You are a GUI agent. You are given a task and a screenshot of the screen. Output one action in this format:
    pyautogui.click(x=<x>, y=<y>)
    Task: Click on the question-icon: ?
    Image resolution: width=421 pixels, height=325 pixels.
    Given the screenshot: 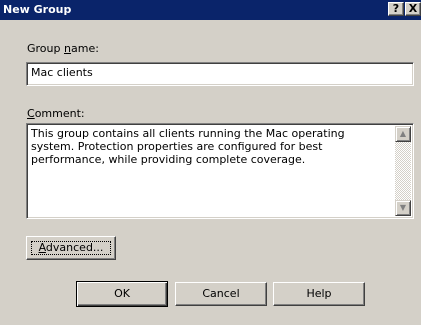 What is the action you would take?
    pyautogui.click(x=396, y=8)
    